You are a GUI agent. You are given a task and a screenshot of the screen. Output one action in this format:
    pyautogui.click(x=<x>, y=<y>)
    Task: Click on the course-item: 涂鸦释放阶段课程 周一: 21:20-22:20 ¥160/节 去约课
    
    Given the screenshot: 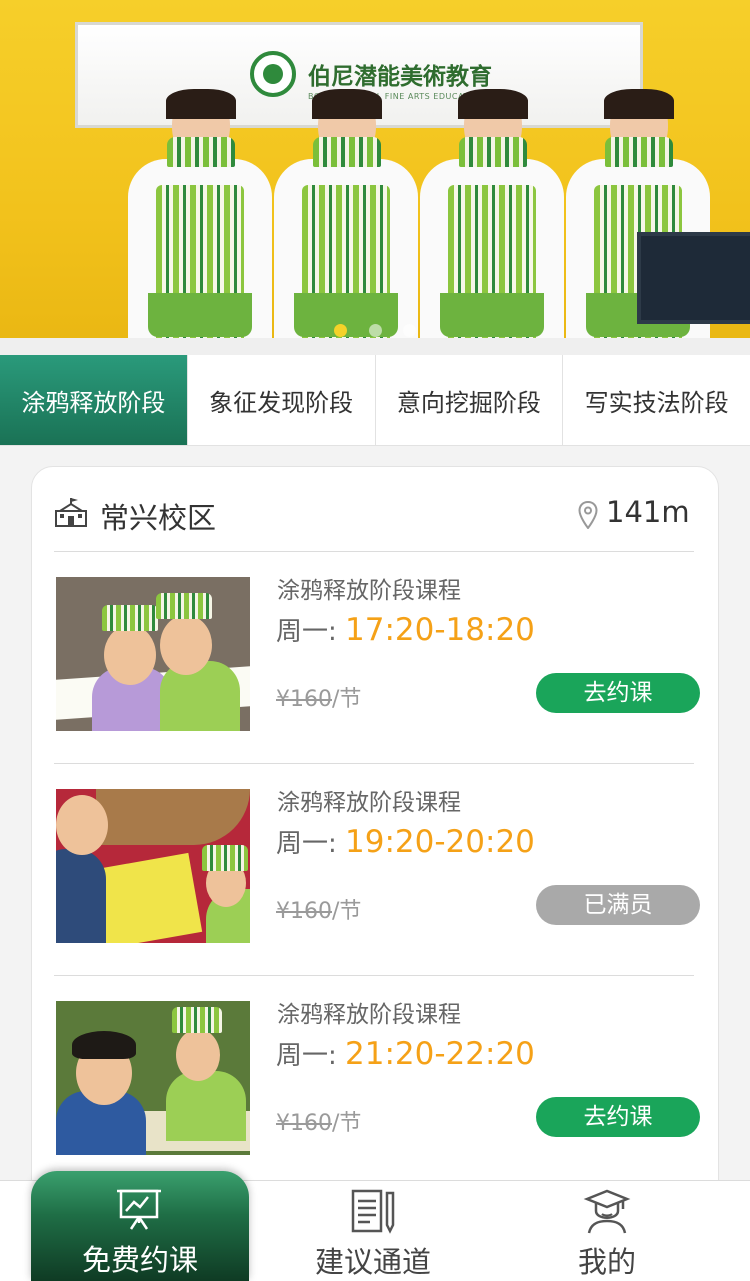 What is the action you would take?
    pyautogui.click(x=377, y=1081)
    